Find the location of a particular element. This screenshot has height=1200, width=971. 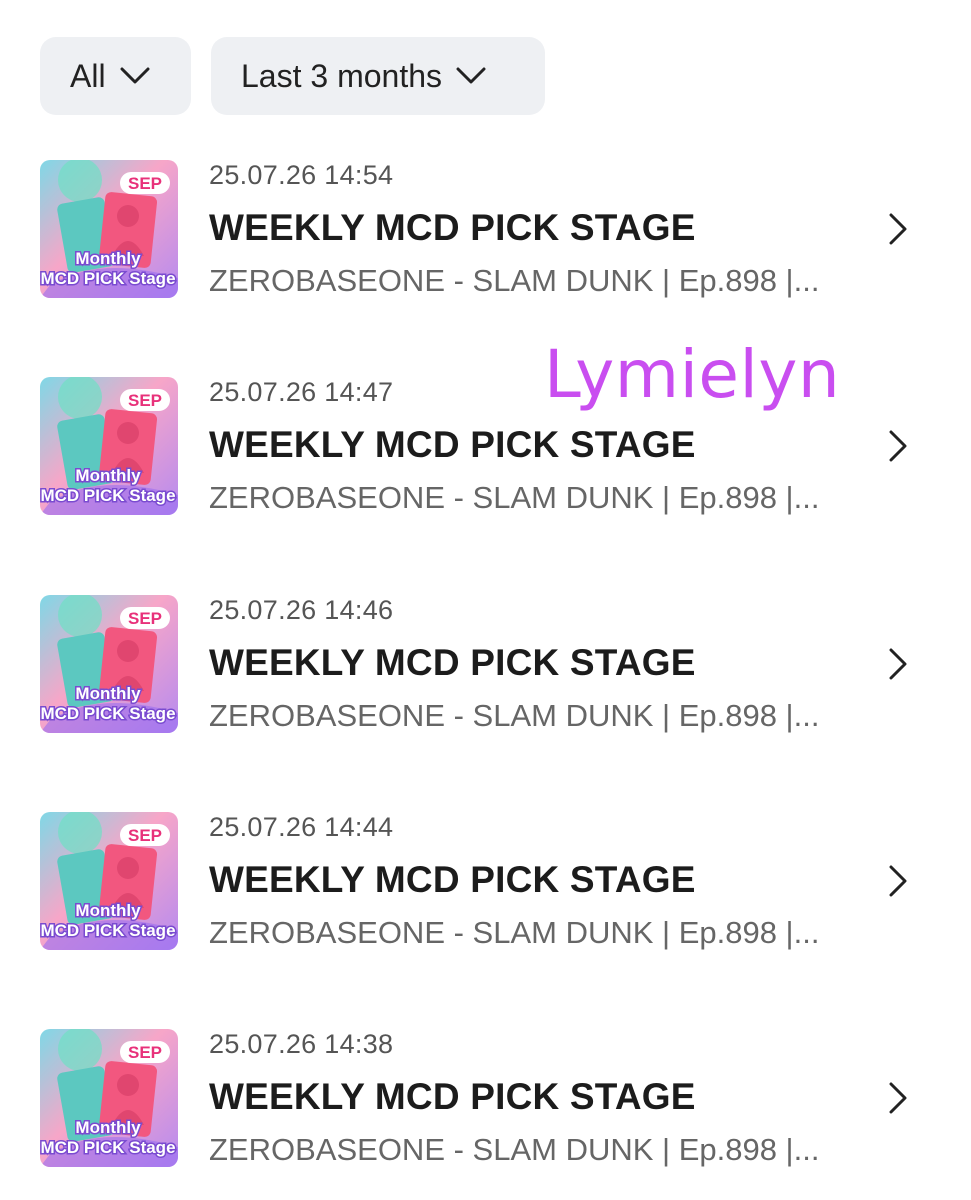

item-date: 25.07.26 14:54 is located at coordinates (301, 175).